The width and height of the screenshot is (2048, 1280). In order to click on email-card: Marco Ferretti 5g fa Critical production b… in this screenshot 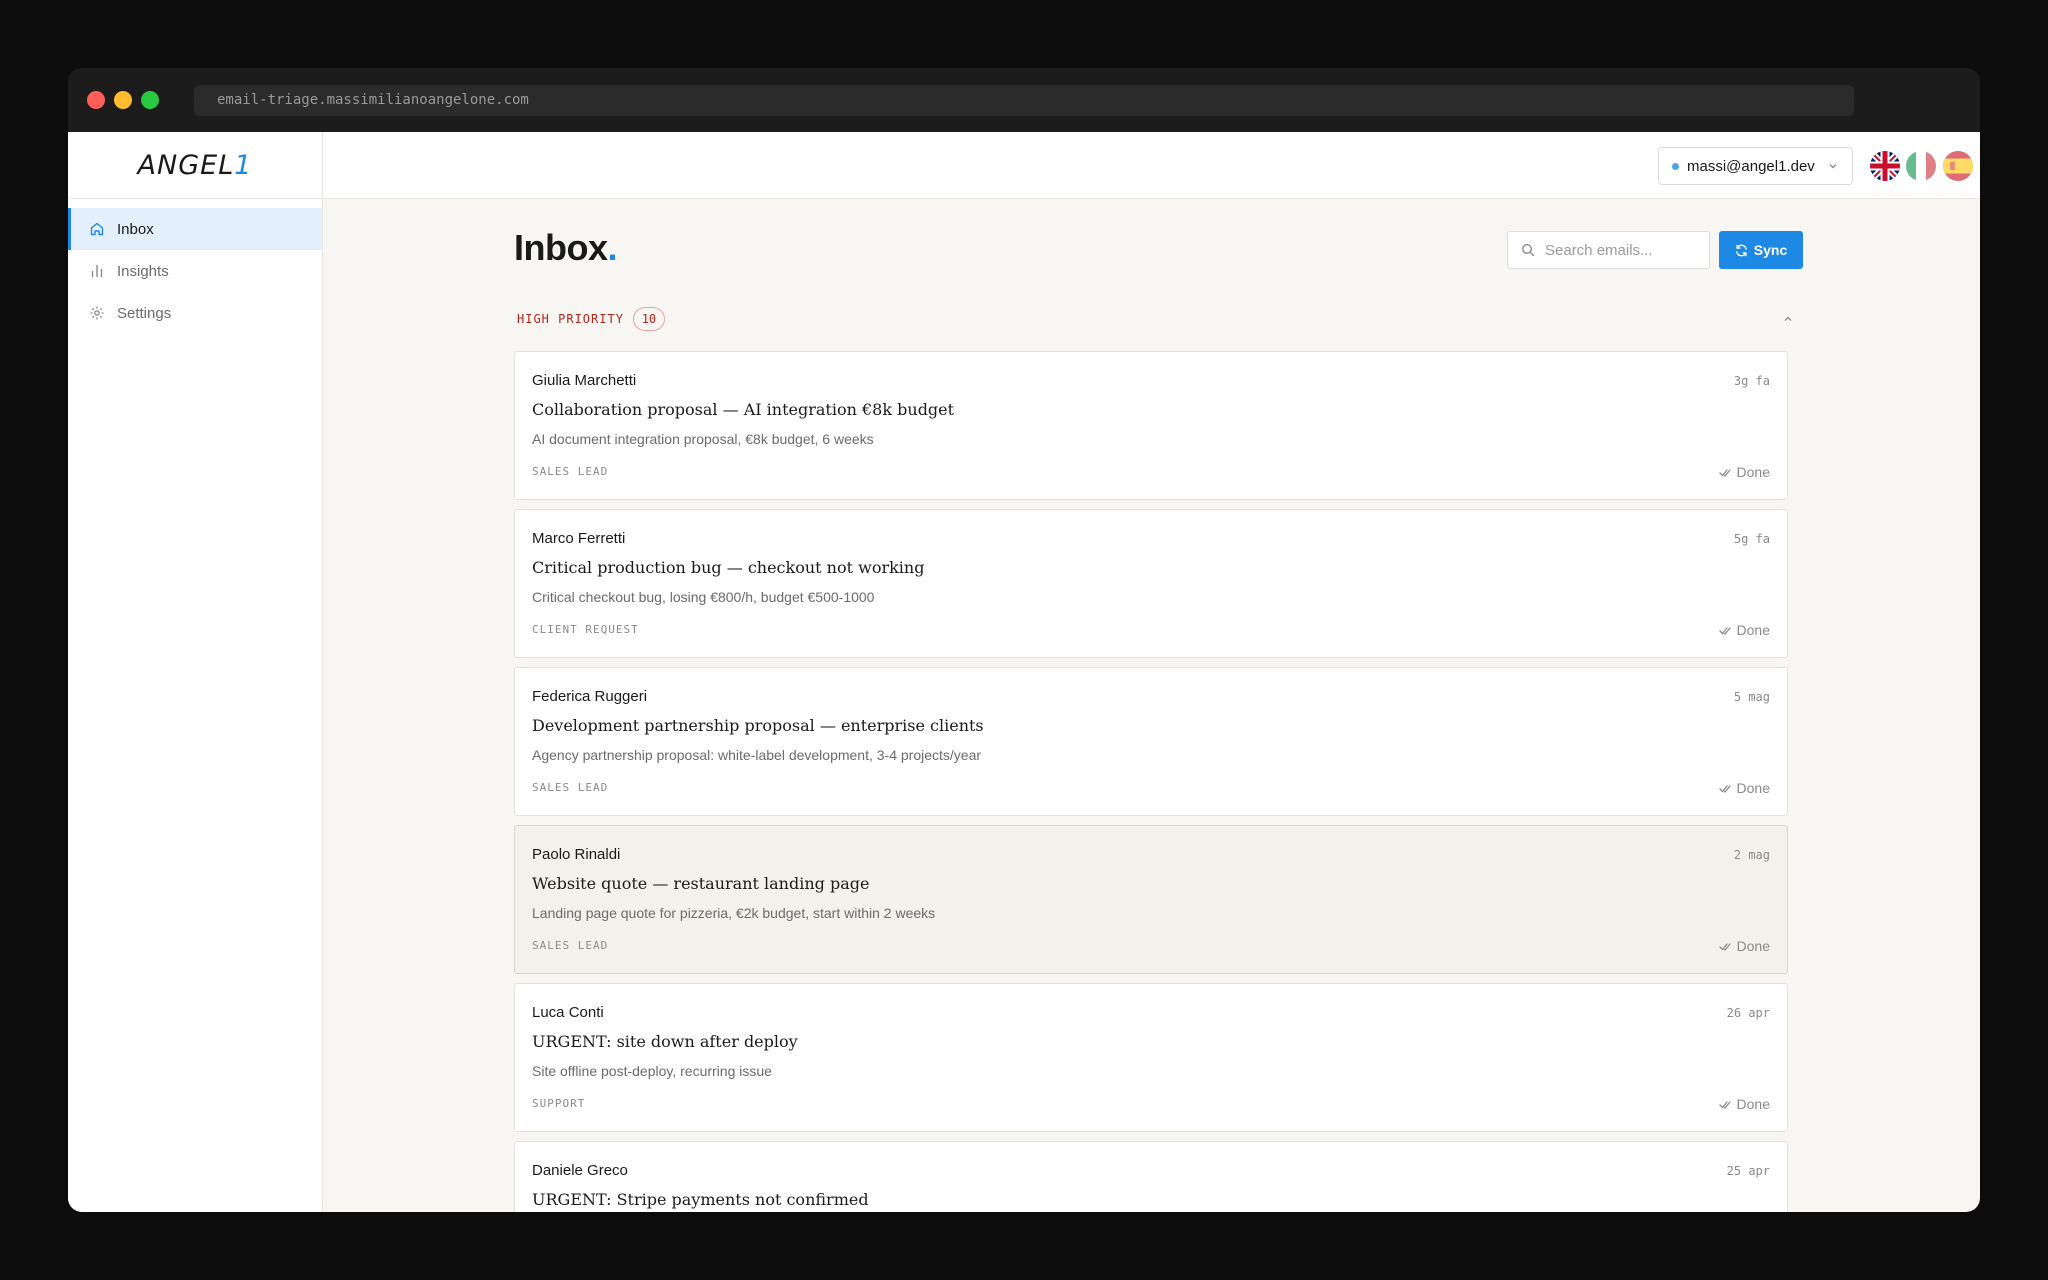, I will do `click(1151, 583)`.